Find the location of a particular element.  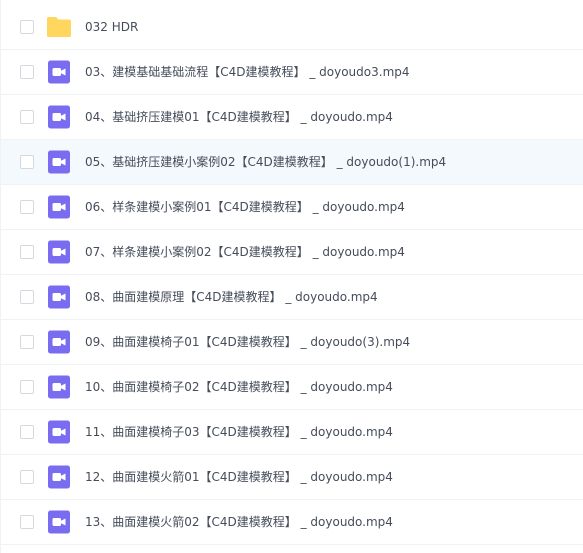

file-name: 09、曲面建模椅子01【C4D建模教程】 _ doyoudo(3).mp4 is located at coordinates (247, 342).